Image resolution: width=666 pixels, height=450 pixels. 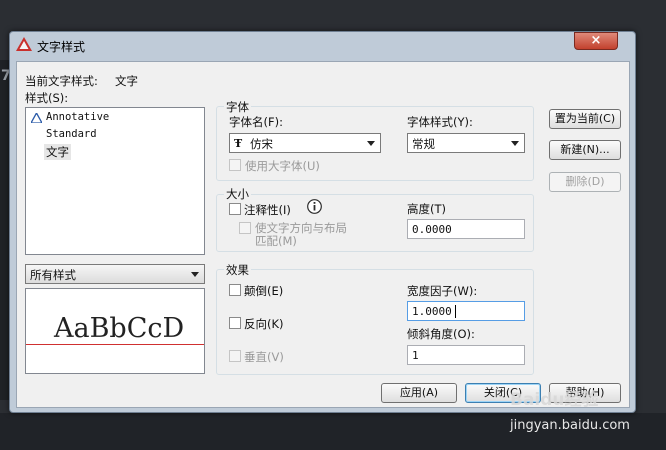 What do you see at coordinates (235, 165) in the screenshot?
I see `use-bigfont-checkbox` at bounding box center [235, 165].